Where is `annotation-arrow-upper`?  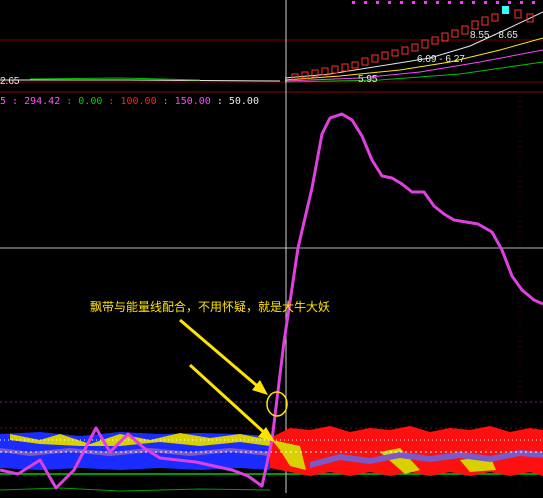 annotation-arrow-upper is located at coordinates (223, 356).